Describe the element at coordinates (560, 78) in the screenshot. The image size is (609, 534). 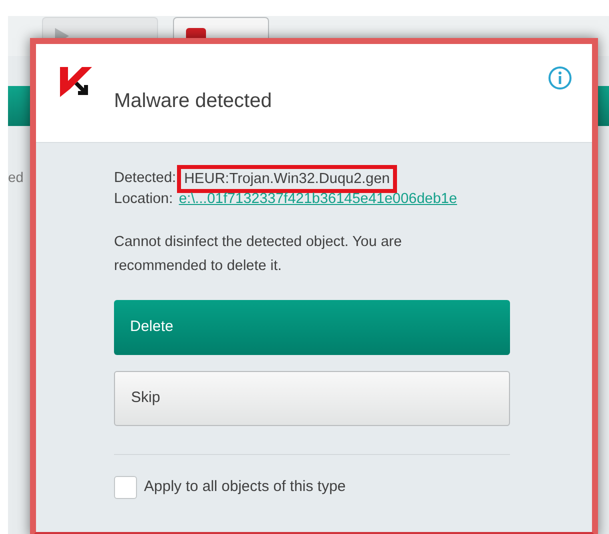
I see `info-icon` at that location.